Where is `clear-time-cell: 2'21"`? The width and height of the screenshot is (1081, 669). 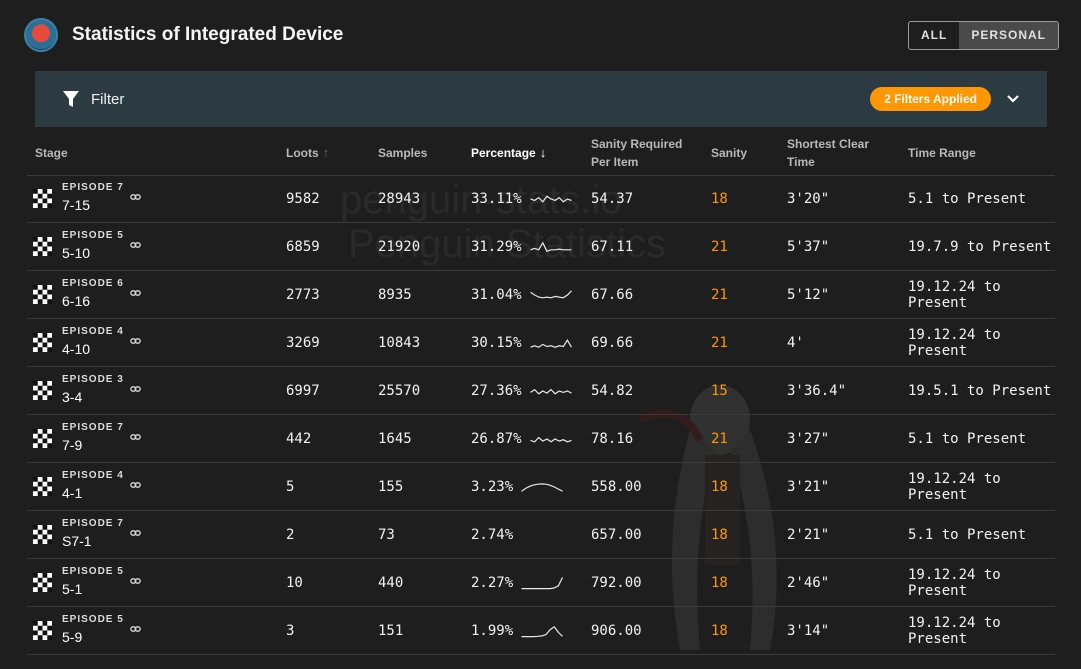 clear-time-cell: 2'21" is located at coordinates (808, 534).